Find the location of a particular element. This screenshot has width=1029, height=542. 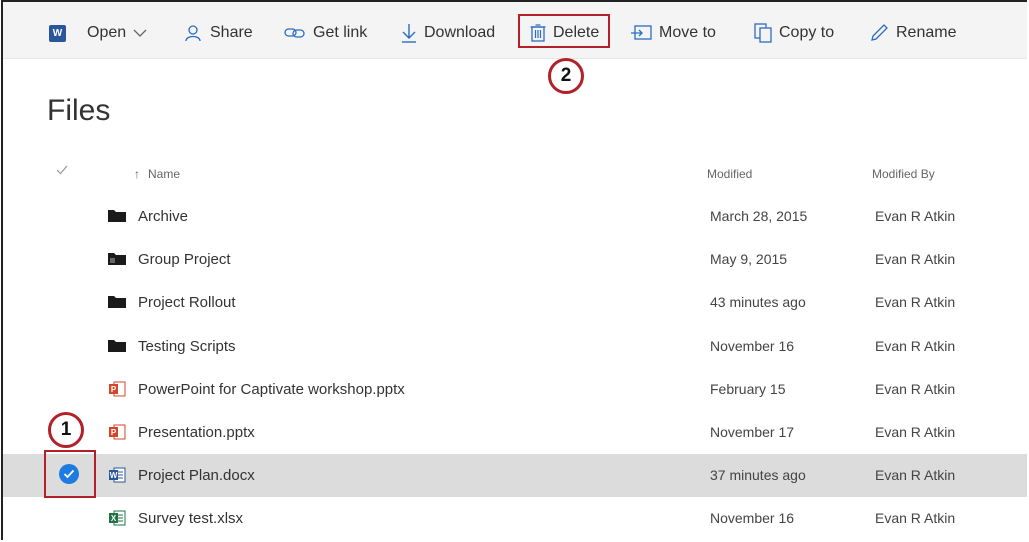

get-link-label: Get link is located at coordinates (340, 32).